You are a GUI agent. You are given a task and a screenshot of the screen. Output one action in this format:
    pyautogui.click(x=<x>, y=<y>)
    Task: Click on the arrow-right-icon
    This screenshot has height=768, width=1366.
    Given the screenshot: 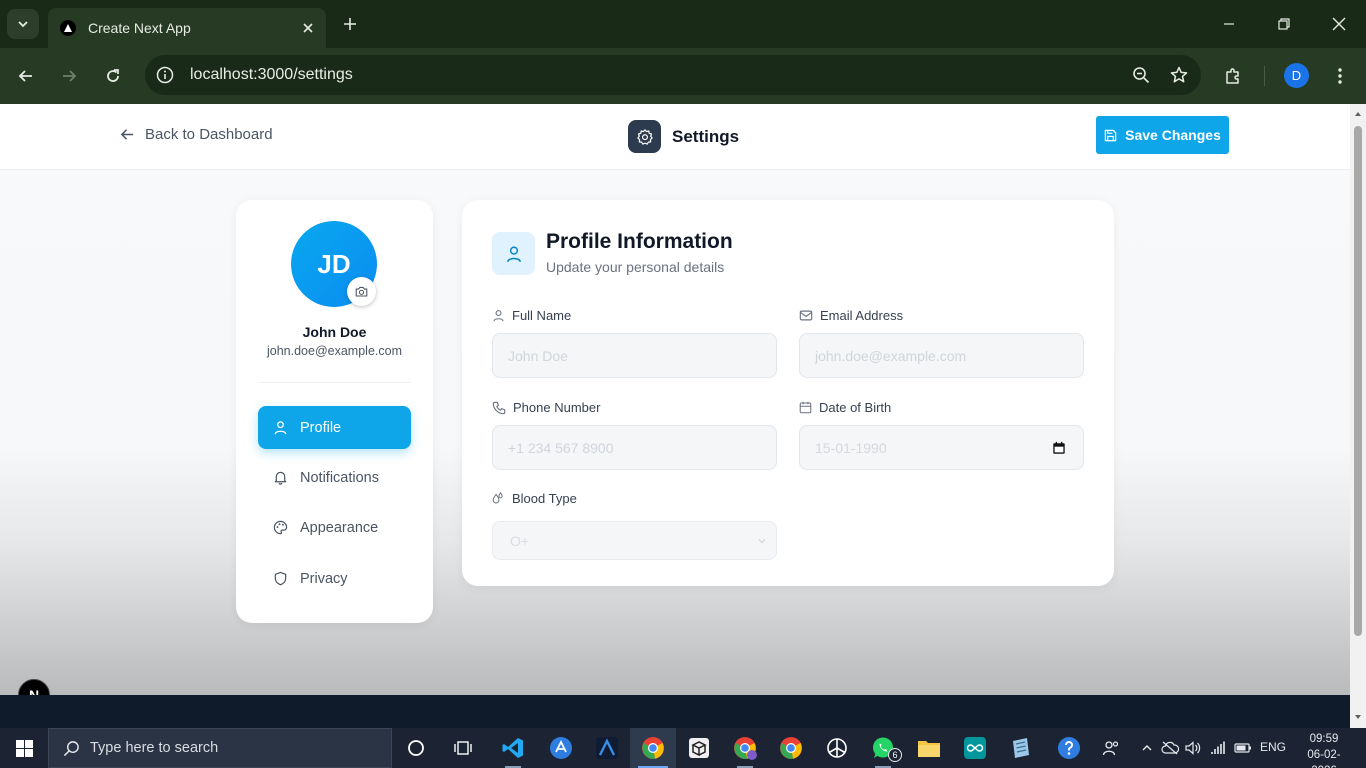 What is the action you would take?
    pyautogui.click(x=70, y=76)
    